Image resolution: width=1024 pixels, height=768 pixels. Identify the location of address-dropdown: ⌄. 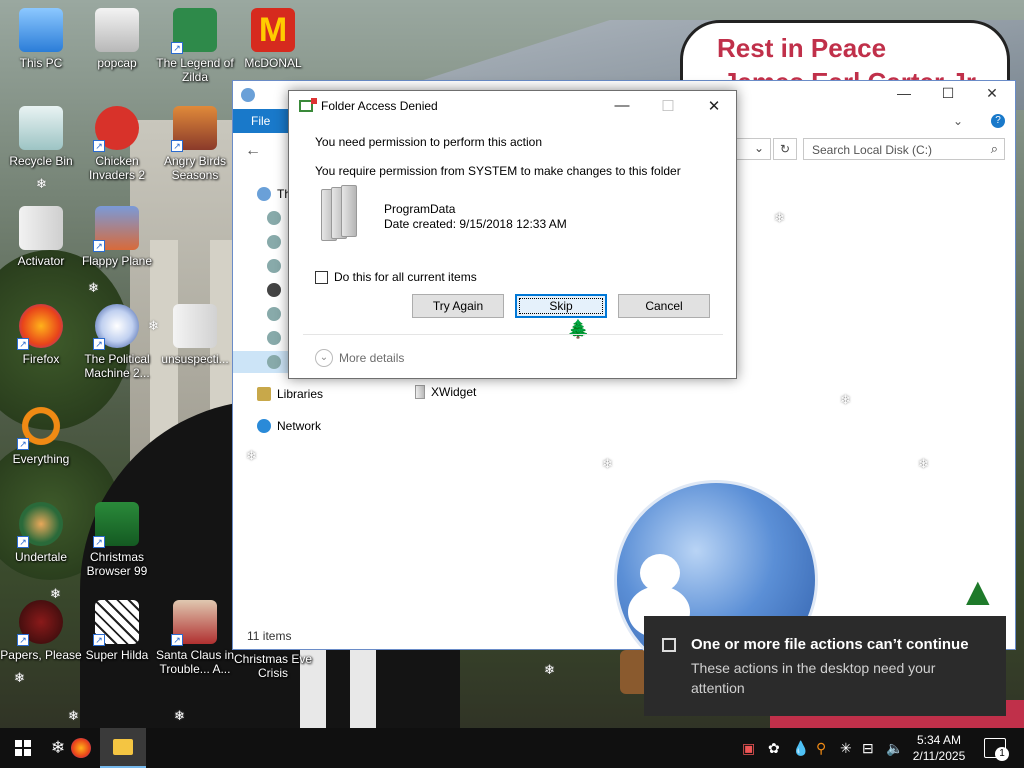
(752, 149).